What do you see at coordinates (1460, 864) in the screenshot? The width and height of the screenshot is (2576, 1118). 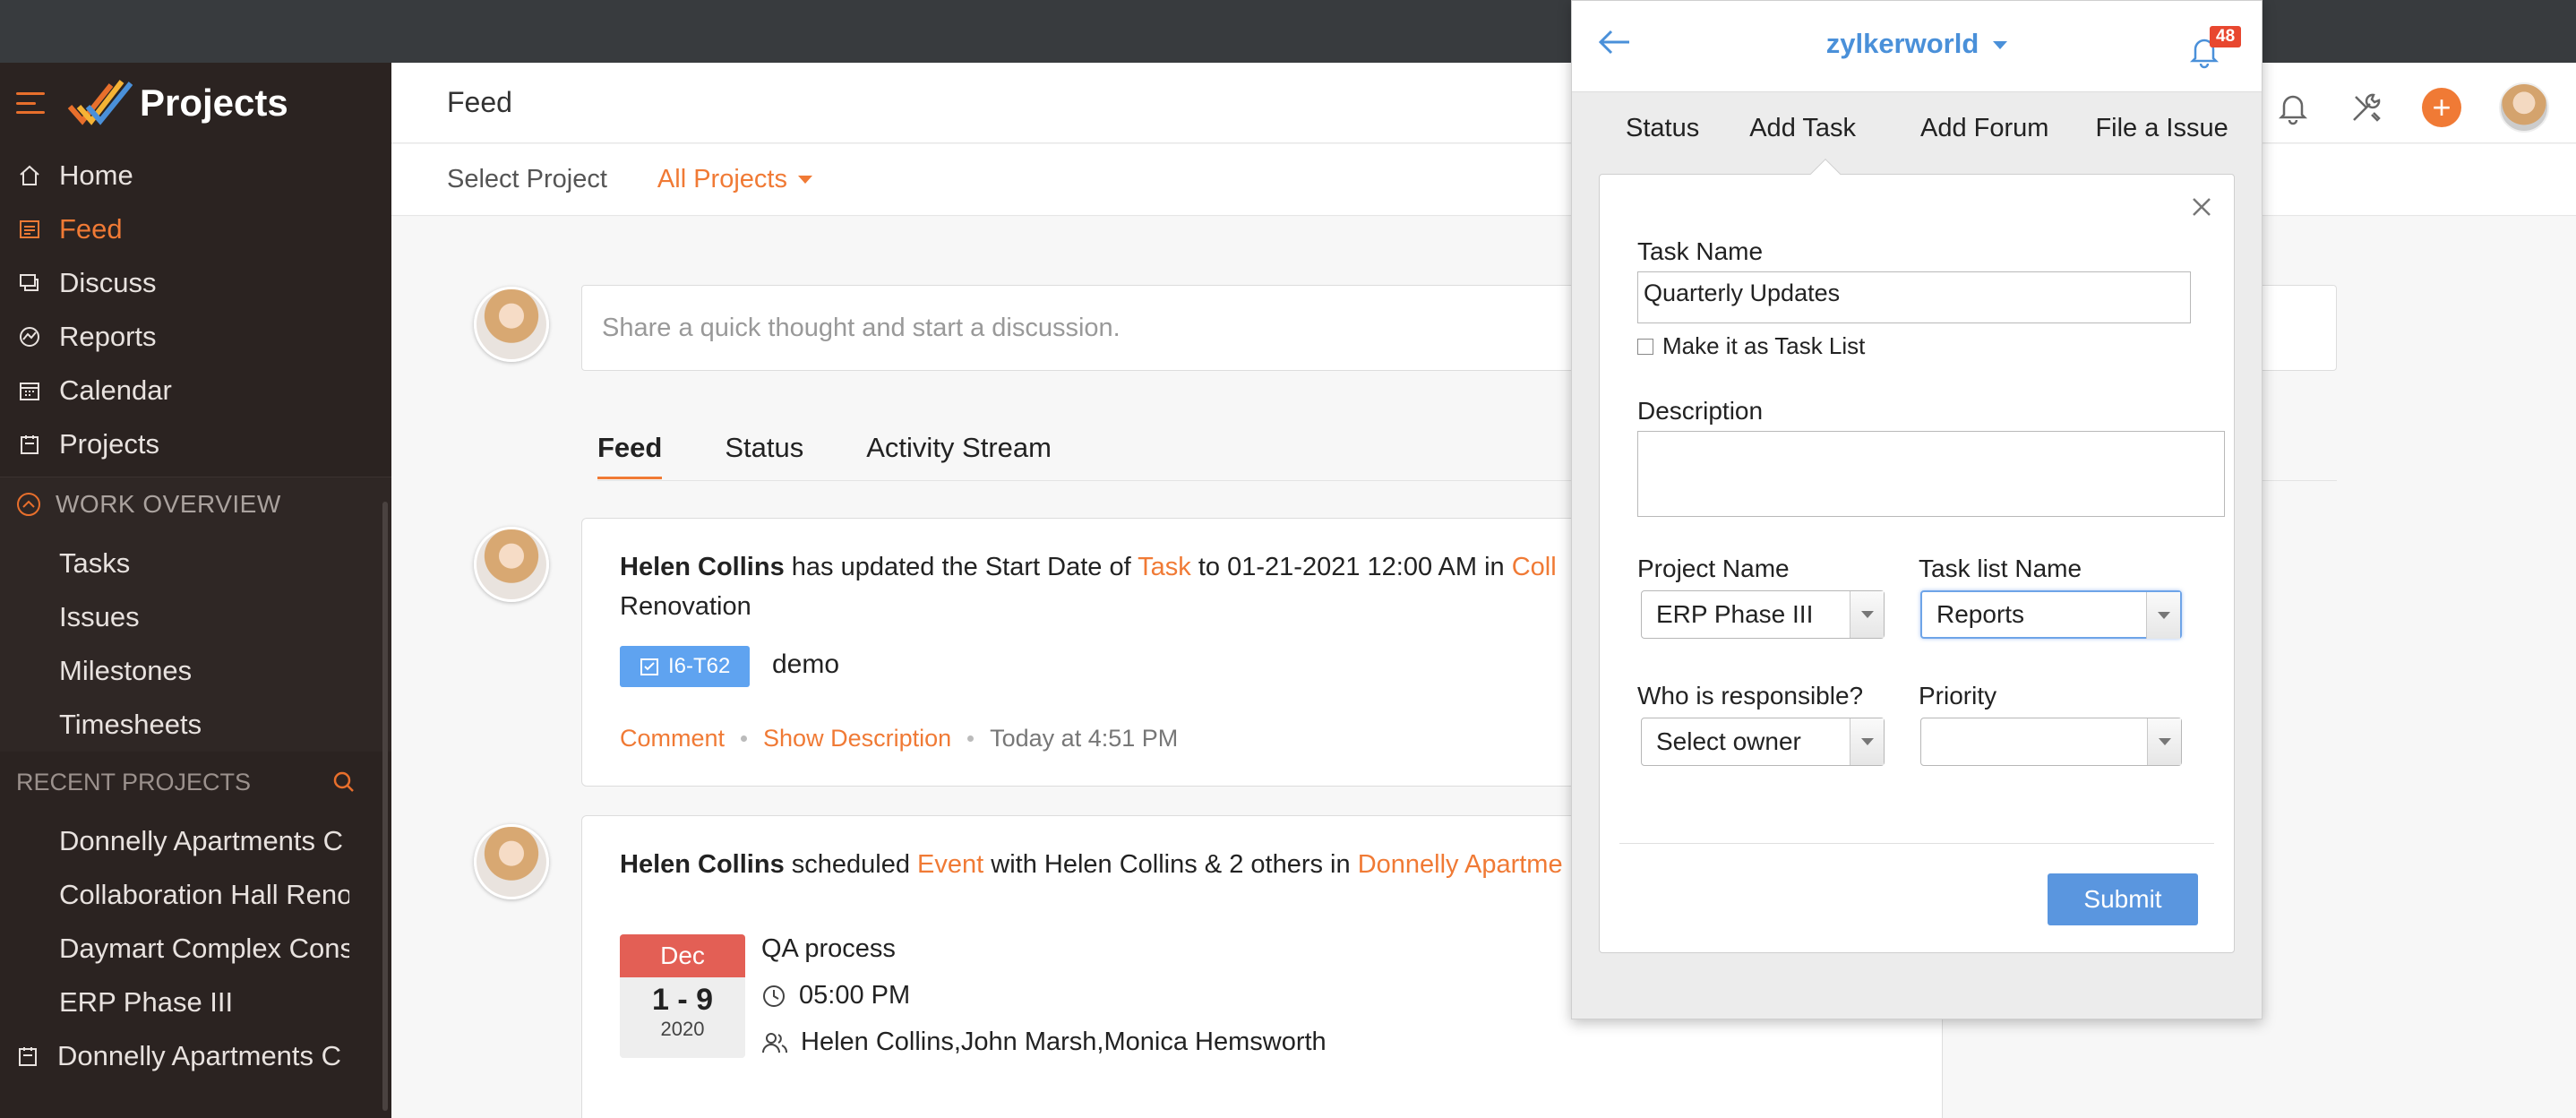 I see `project-link: Donnelly Apartme` at bounding box center [1460, 864].